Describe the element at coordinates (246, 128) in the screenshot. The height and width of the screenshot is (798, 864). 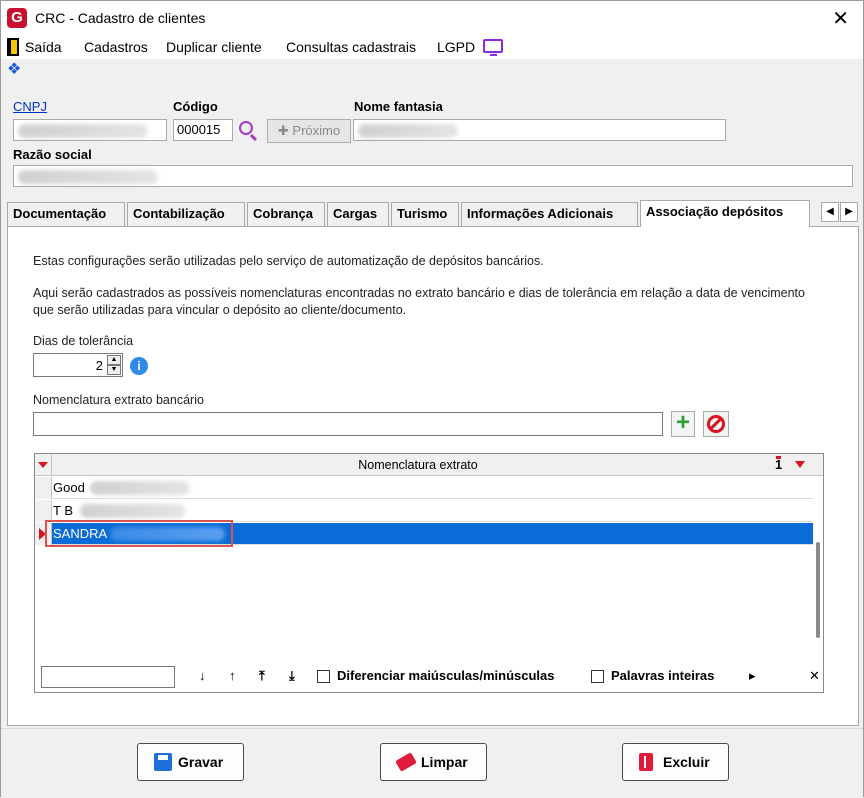
I see `search-icon` at that location.